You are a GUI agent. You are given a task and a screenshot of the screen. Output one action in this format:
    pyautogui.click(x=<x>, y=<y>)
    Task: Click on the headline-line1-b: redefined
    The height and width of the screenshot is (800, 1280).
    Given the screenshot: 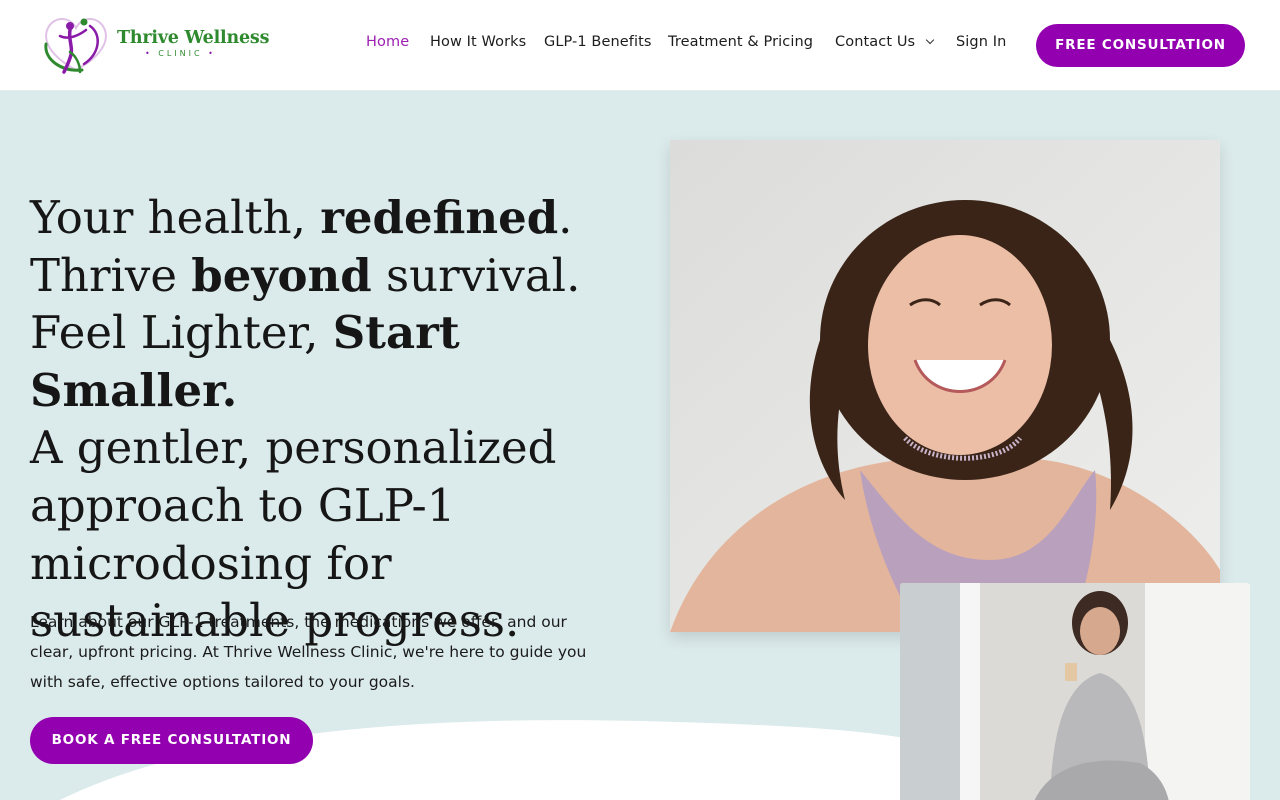 What is the action you would take?
    pyautogui.click(x=439, y=217)
    